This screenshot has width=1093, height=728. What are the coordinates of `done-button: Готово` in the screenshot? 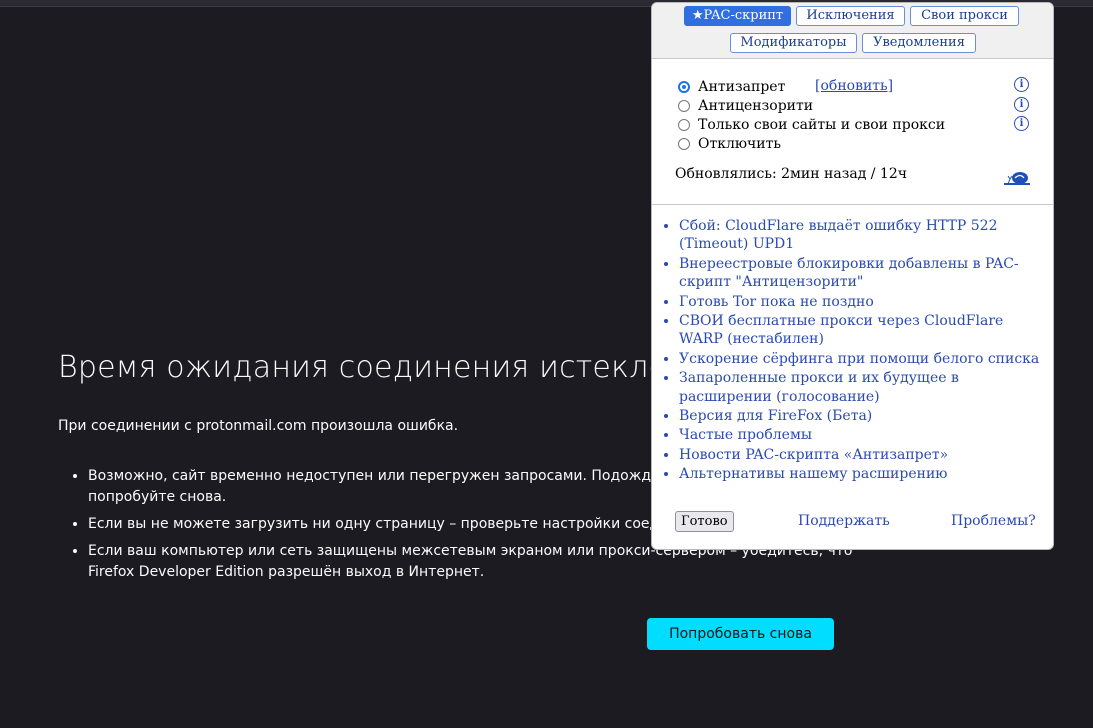 It's located at (704, 521).